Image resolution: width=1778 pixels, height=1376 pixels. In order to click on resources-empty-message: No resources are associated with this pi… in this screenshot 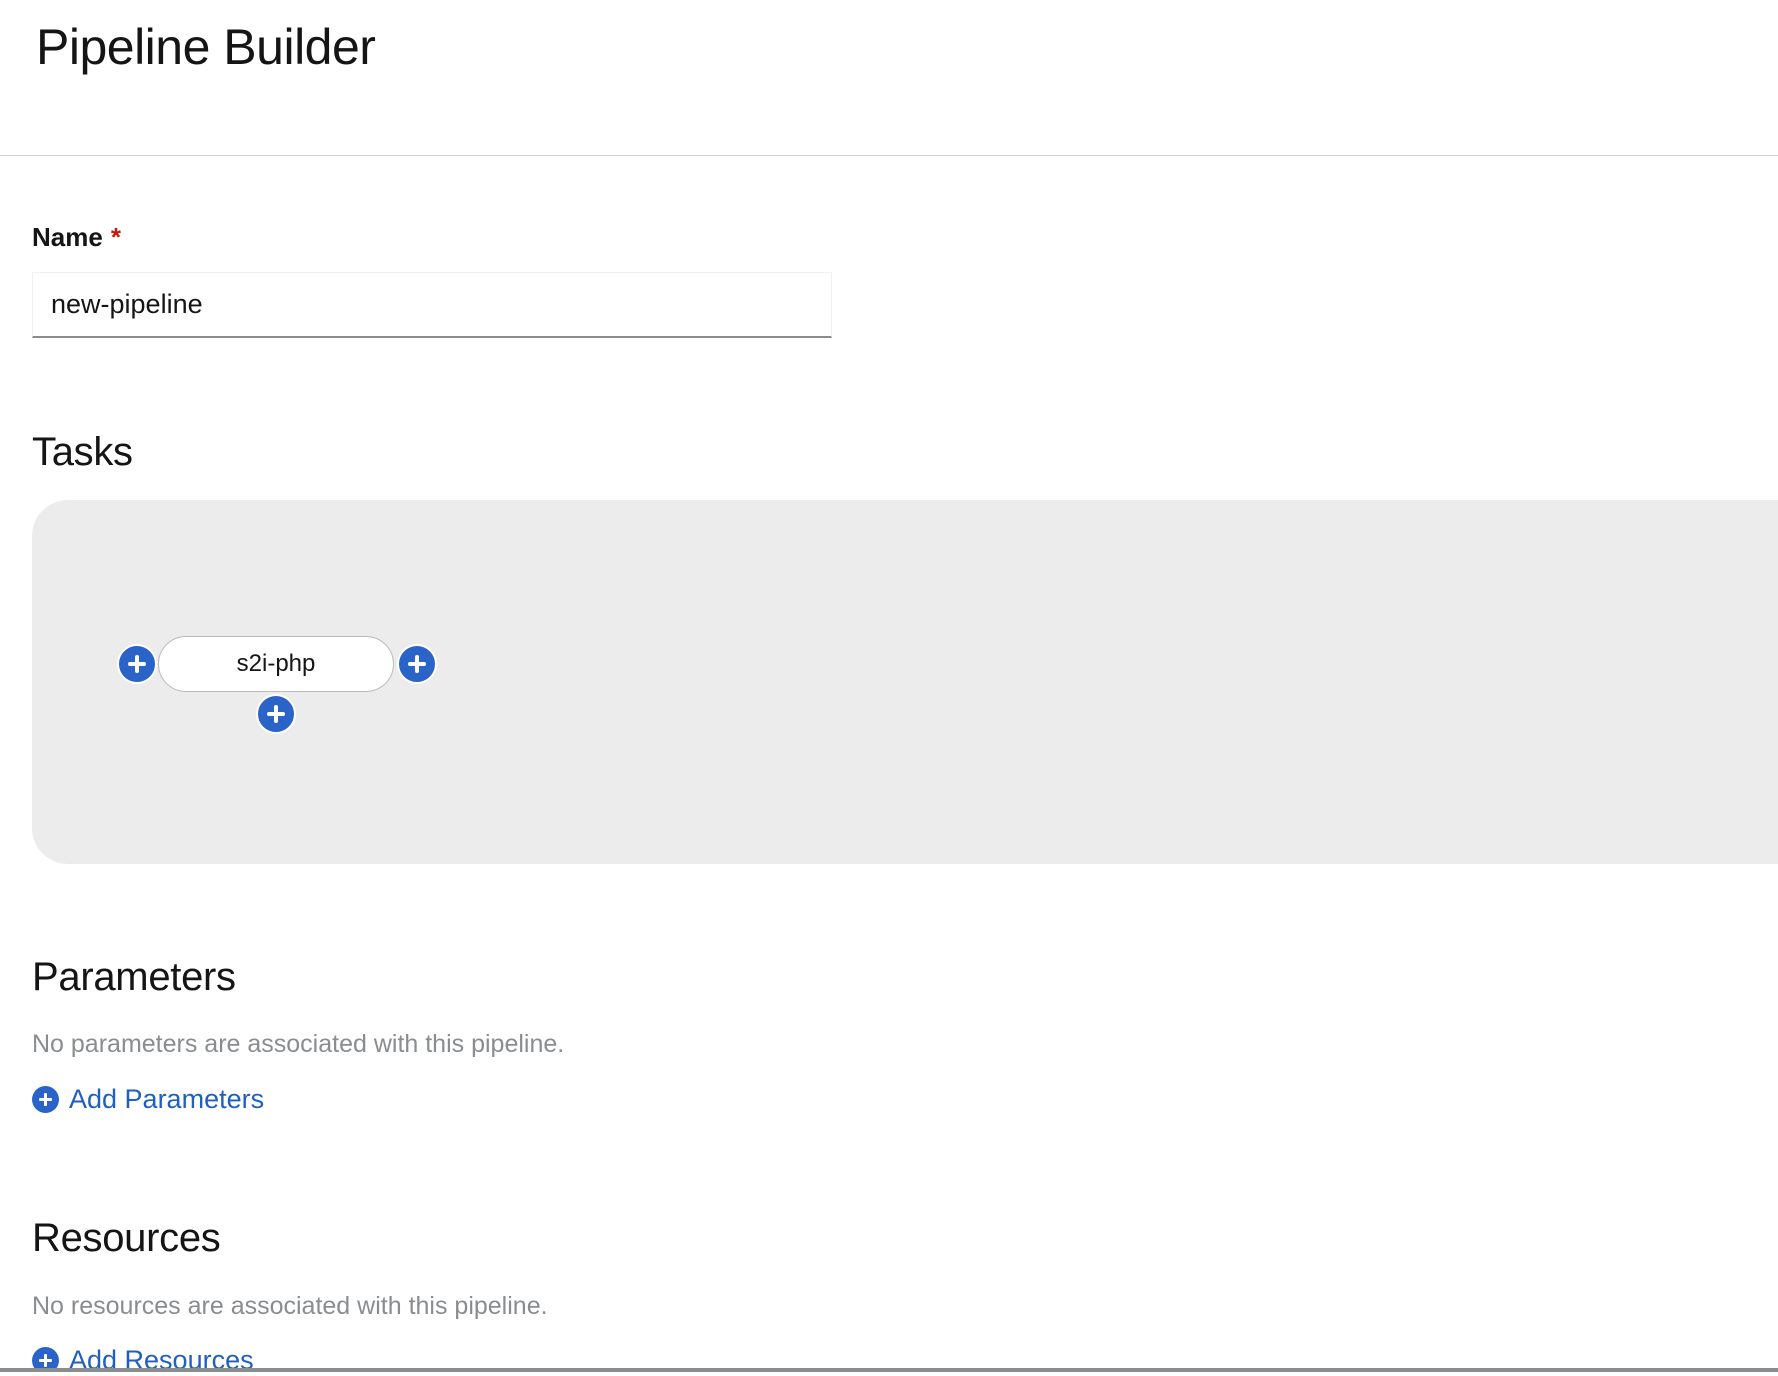, I will do `click(290, 1306)`.